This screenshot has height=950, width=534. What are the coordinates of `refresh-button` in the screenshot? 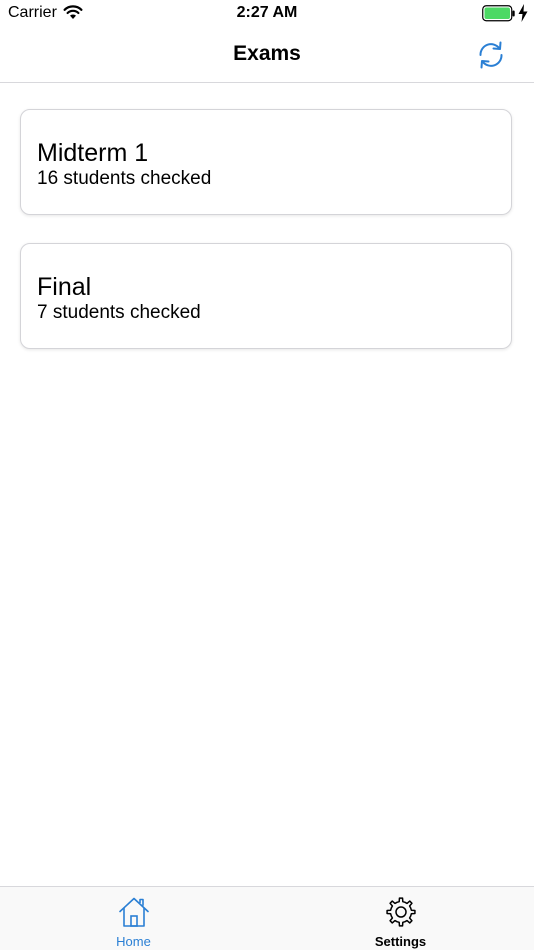 It's located at (491, 55).